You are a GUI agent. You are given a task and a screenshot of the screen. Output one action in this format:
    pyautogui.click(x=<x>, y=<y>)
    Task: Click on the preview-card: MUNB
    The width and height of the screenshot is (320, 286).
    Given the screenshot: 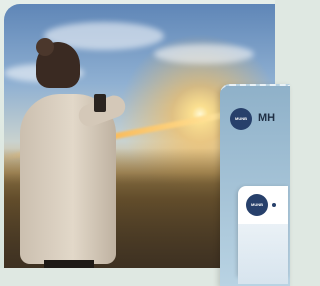 What is the action you would take?
    pyautogui.click(x=263, y=235)
    